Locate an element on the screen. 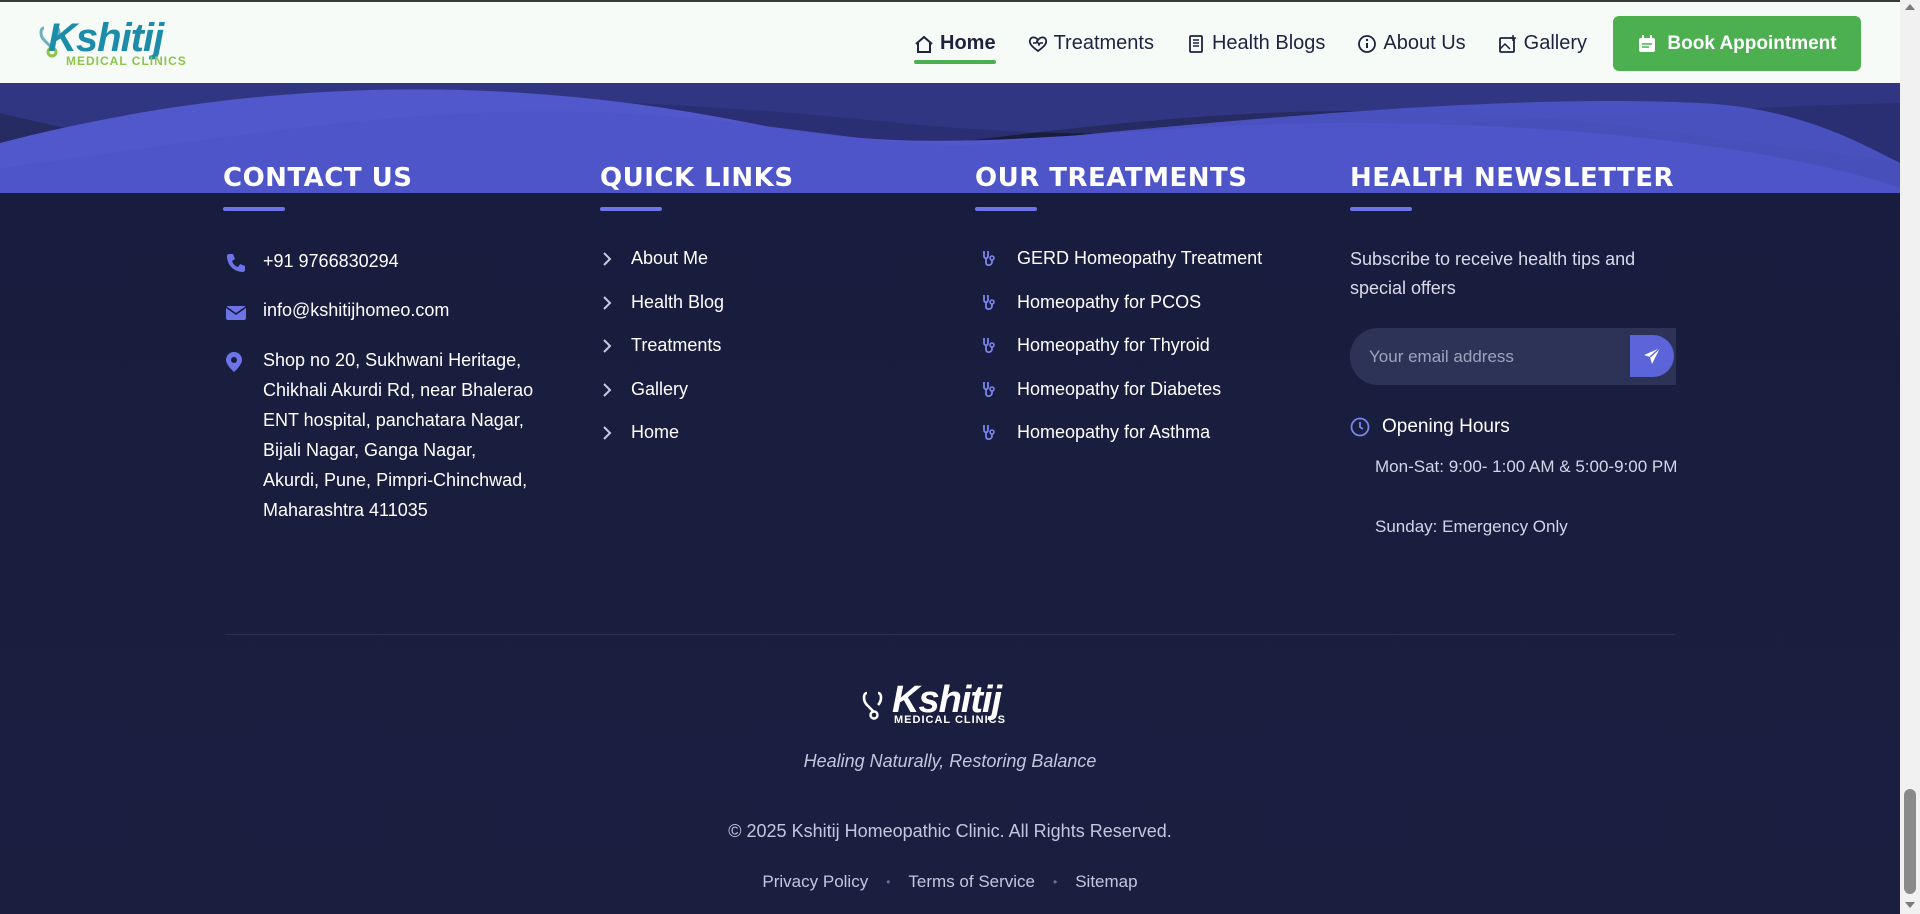  quick-link-home: Home is located at coordinates (640, 432).